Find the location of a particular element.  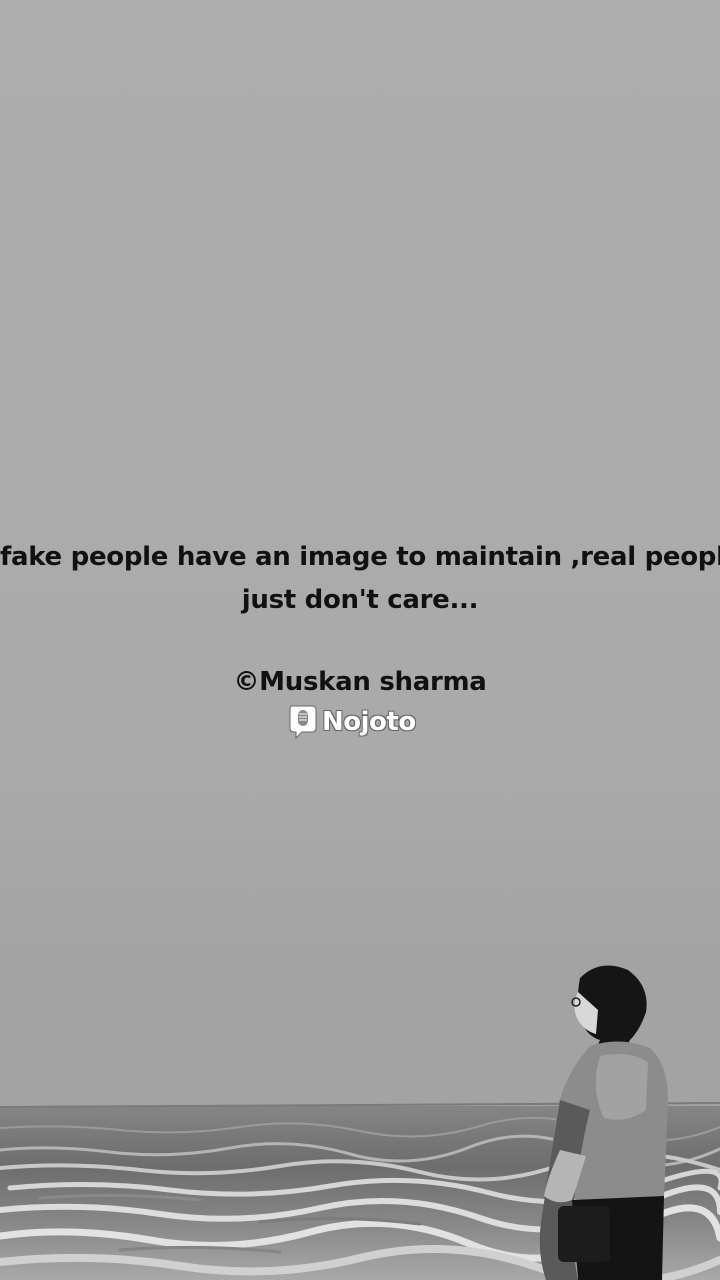

logo-text: Nojoto is located at coordinates (369, 722).